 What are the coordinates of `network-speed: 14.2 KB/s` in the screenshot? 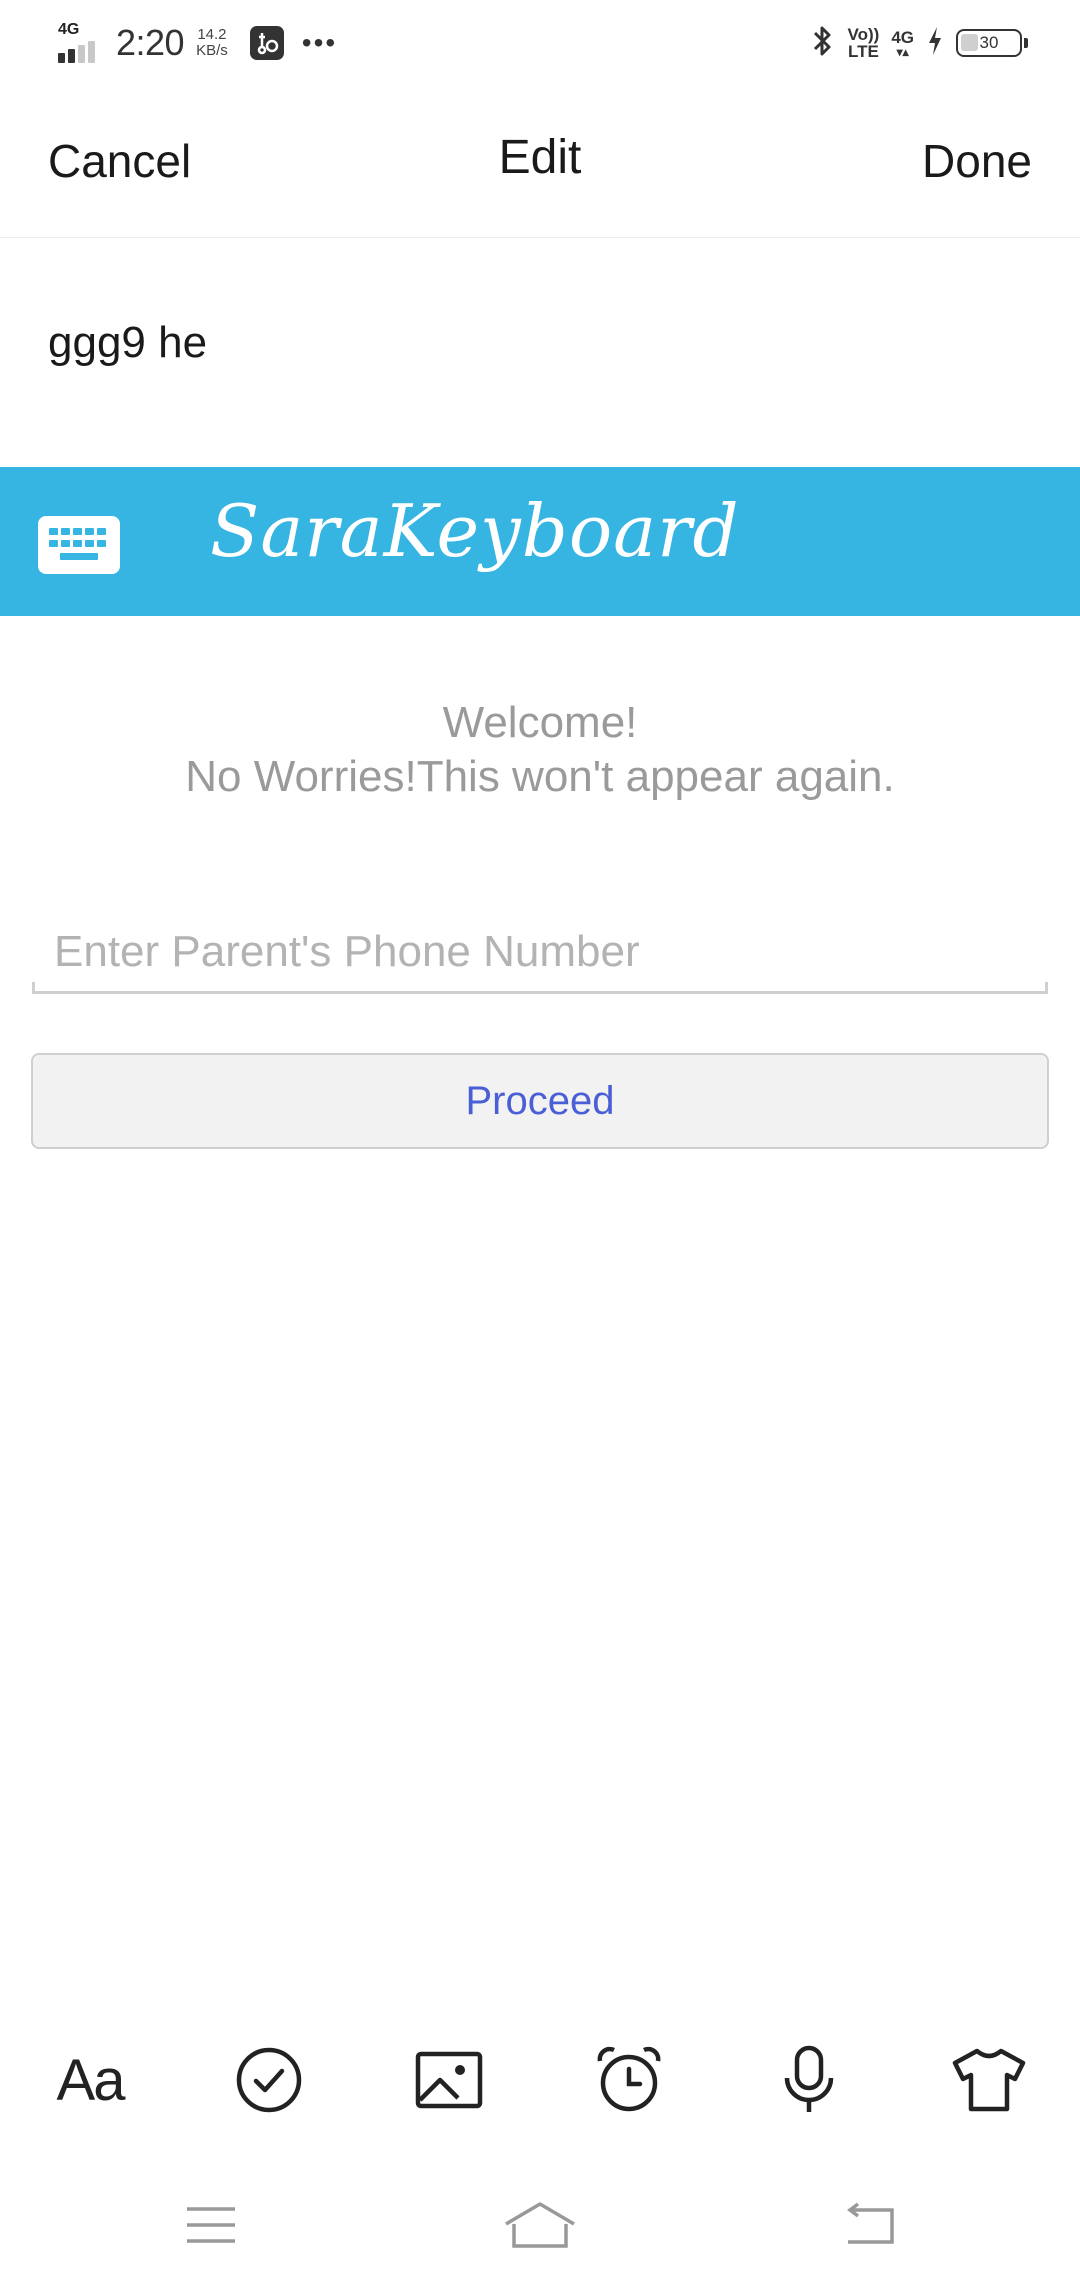 It's located at (212, 43).